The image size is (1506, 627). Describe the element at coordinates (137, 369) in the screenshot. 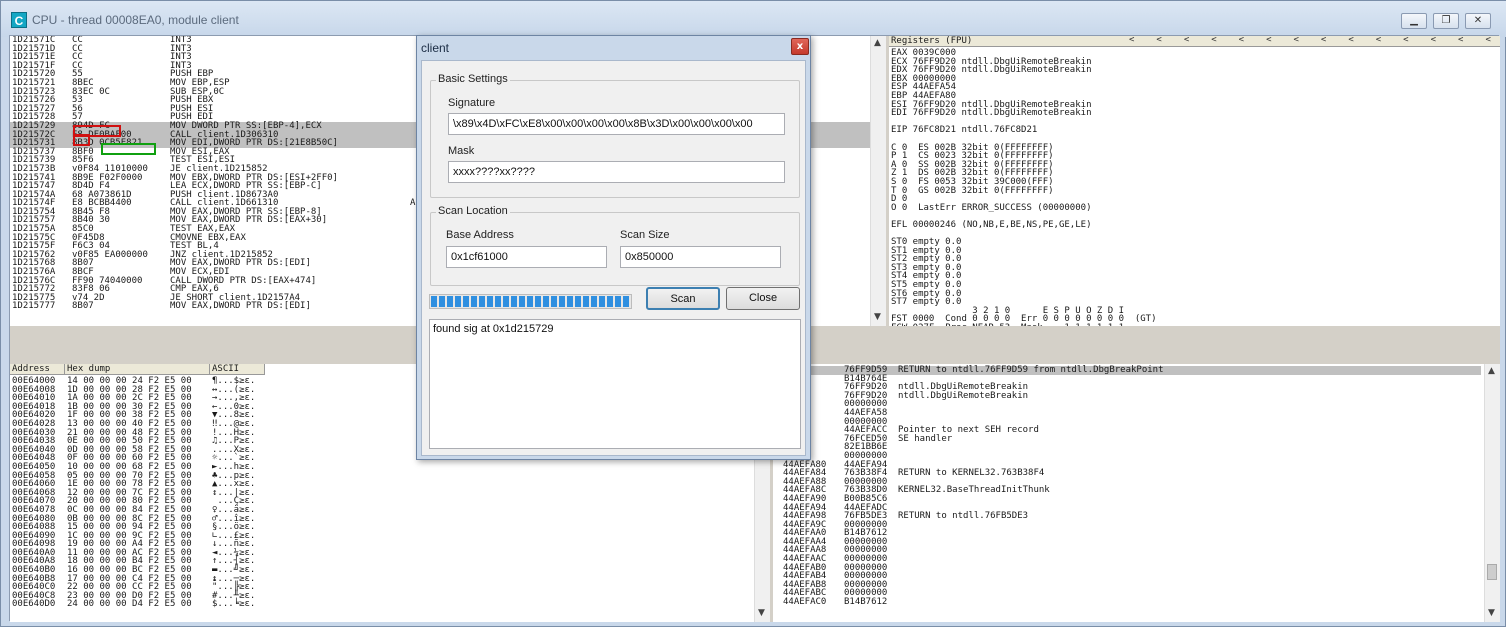

I see `dump-header-hex: Hex dump` at that location.